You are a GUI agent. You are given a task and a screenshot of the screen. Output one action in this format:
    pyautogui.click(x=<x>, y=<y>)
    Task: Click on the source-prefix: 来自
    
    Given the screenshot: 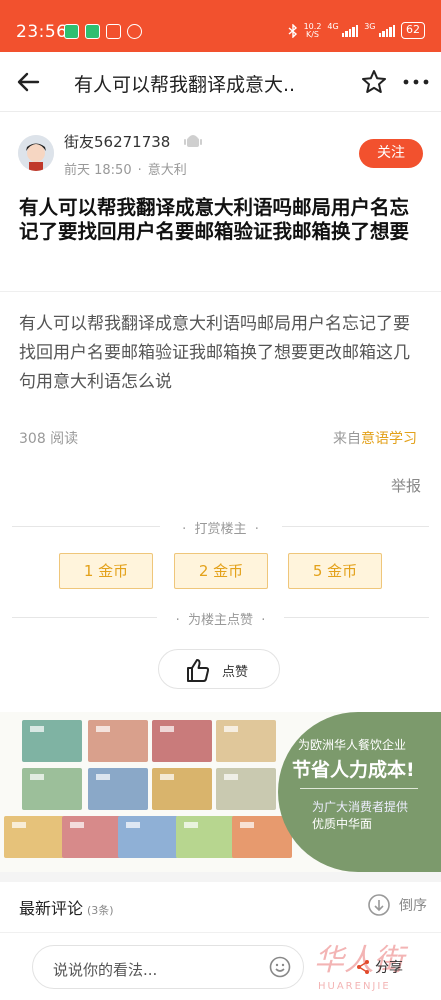 What is the action you would take?
    pyautogui.click(x=347, y=439)
    